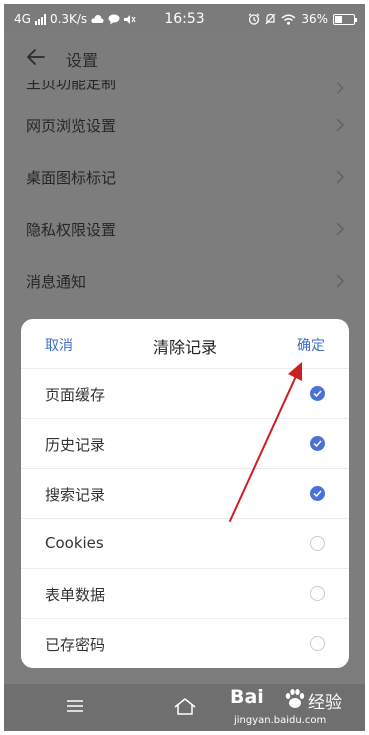 This screenshot has height=735, width=369. I want to click on menu-icon, so click(75, 706).